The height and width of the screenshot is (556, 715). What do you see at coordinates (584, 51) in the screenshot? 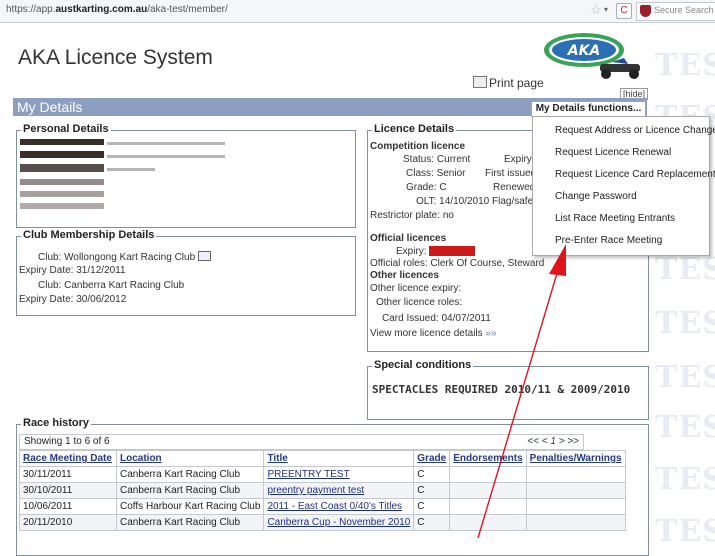
I see `logo-text: AKA` at bounding box center [584, 51].